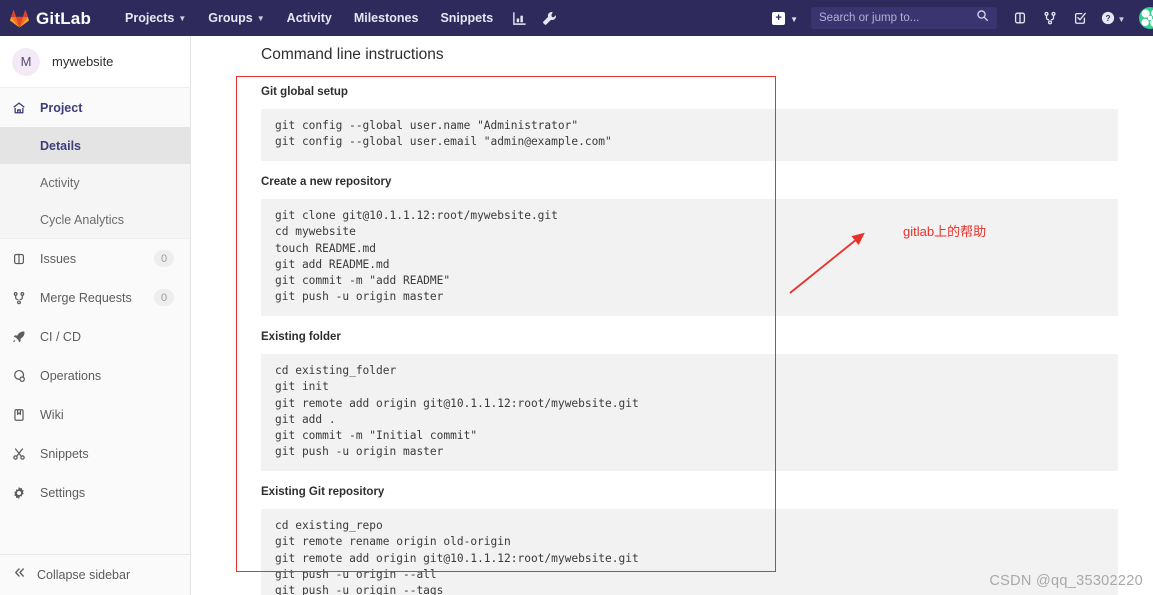  Describe the element at coordinates (1080, 18) in the screenshot. I see `todos-icon` at that location.